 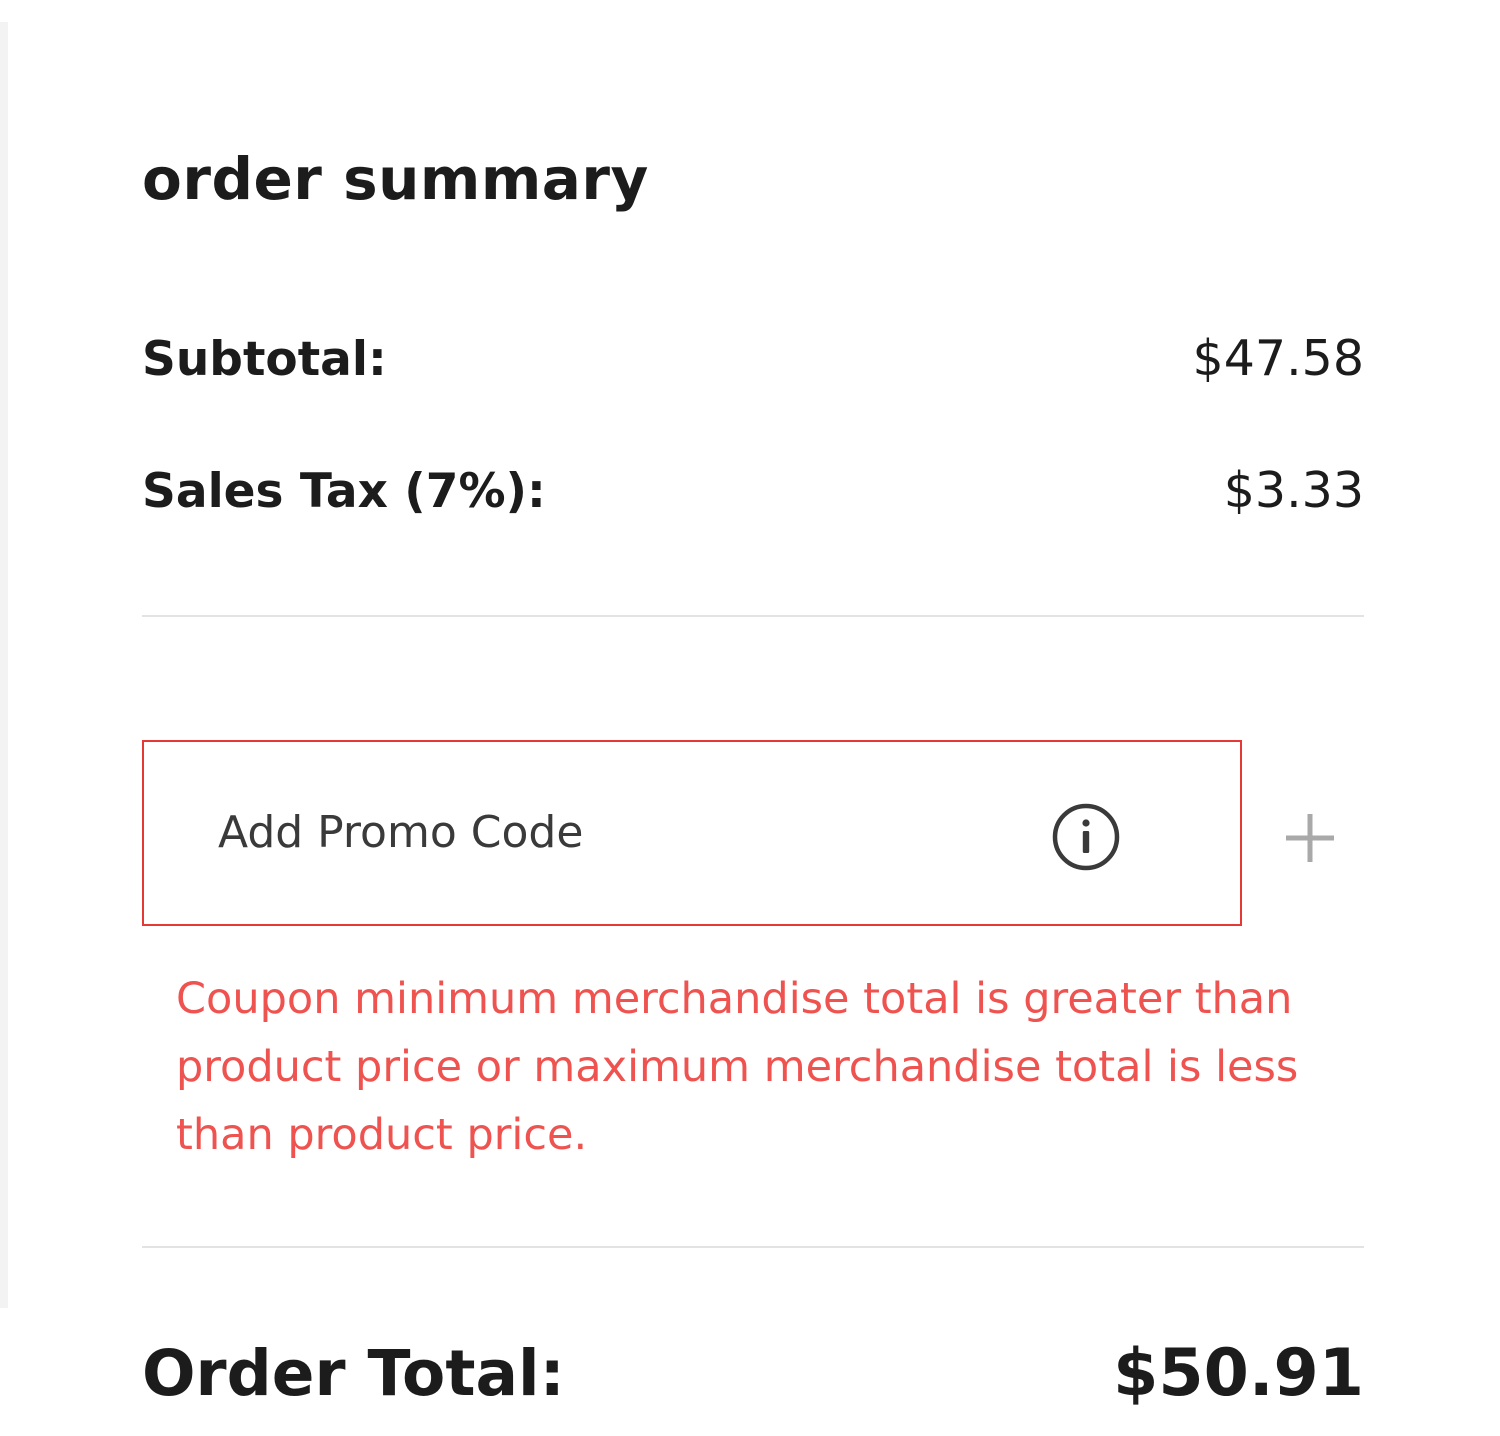 I want to click on sales-tax-value: $3.33, so click(x=1293, y=490).